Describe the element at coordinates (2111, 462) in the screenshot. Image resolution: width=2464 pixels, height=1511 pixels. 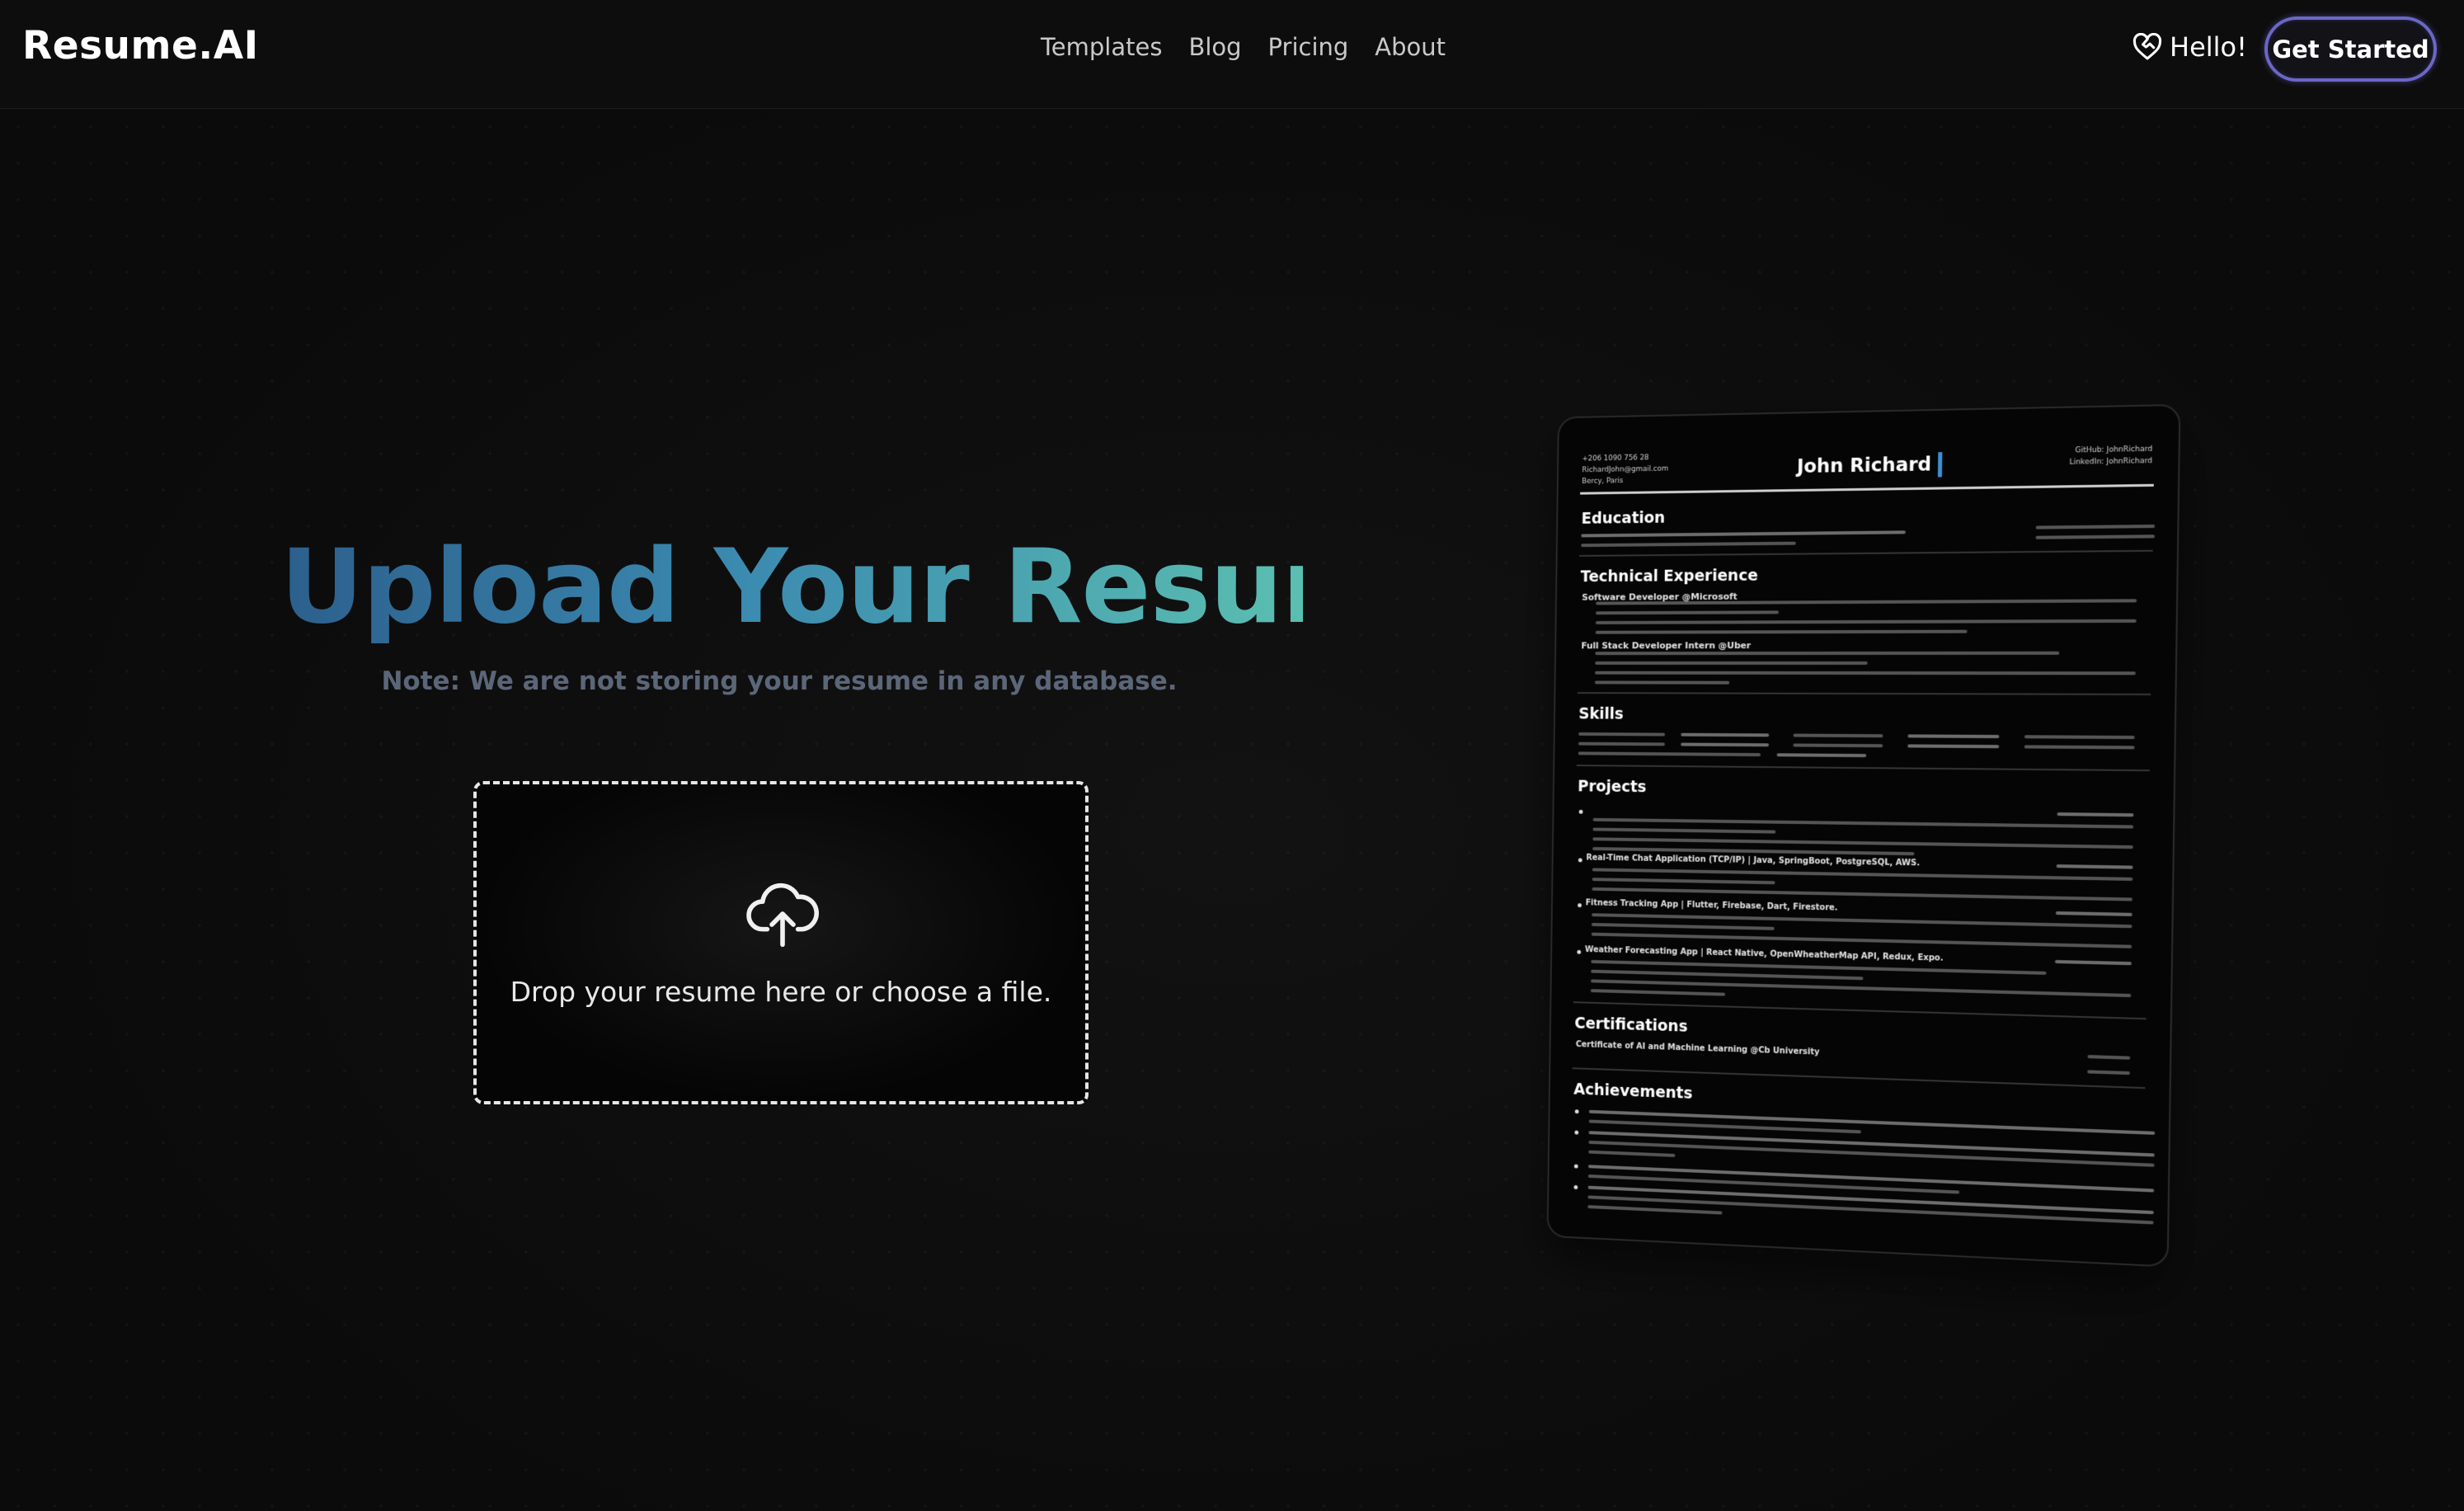
I see `resume-linkedin: LinkedIn: JohnRichard` at that location.